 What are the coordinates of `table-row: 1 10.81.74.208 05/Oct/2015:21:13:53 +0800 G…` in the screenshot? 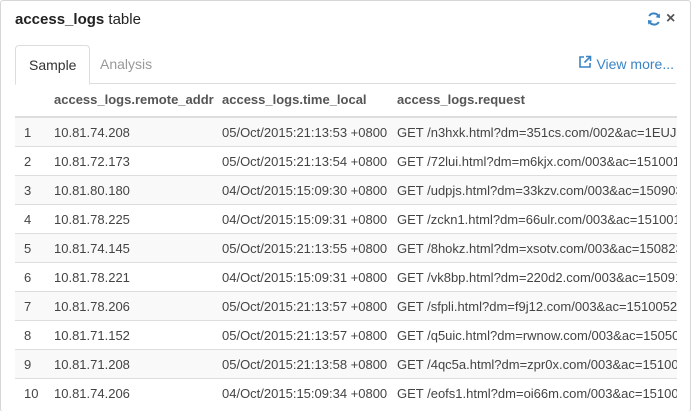 It's located at (346, 131).